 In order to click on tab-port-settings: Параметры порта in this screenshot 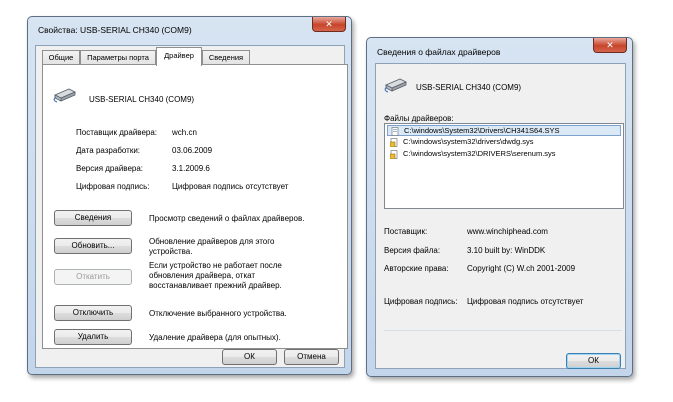, I will do `click(118, 57)`.